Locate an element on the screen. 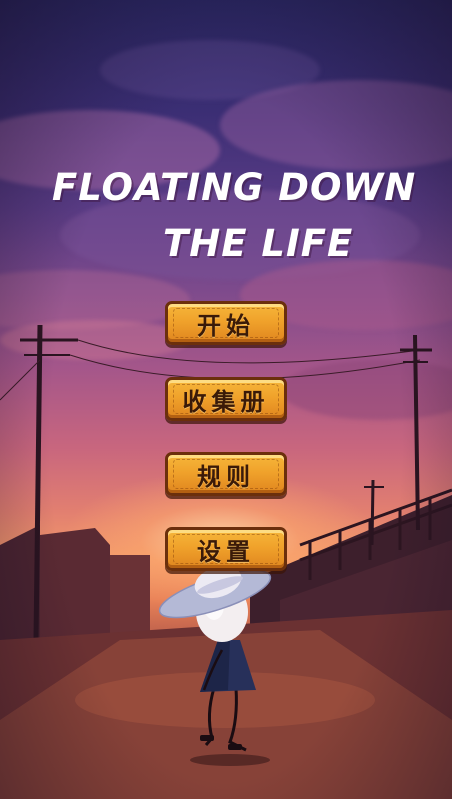  rules-button-label: 规则 is located at coordinates (226, 476).